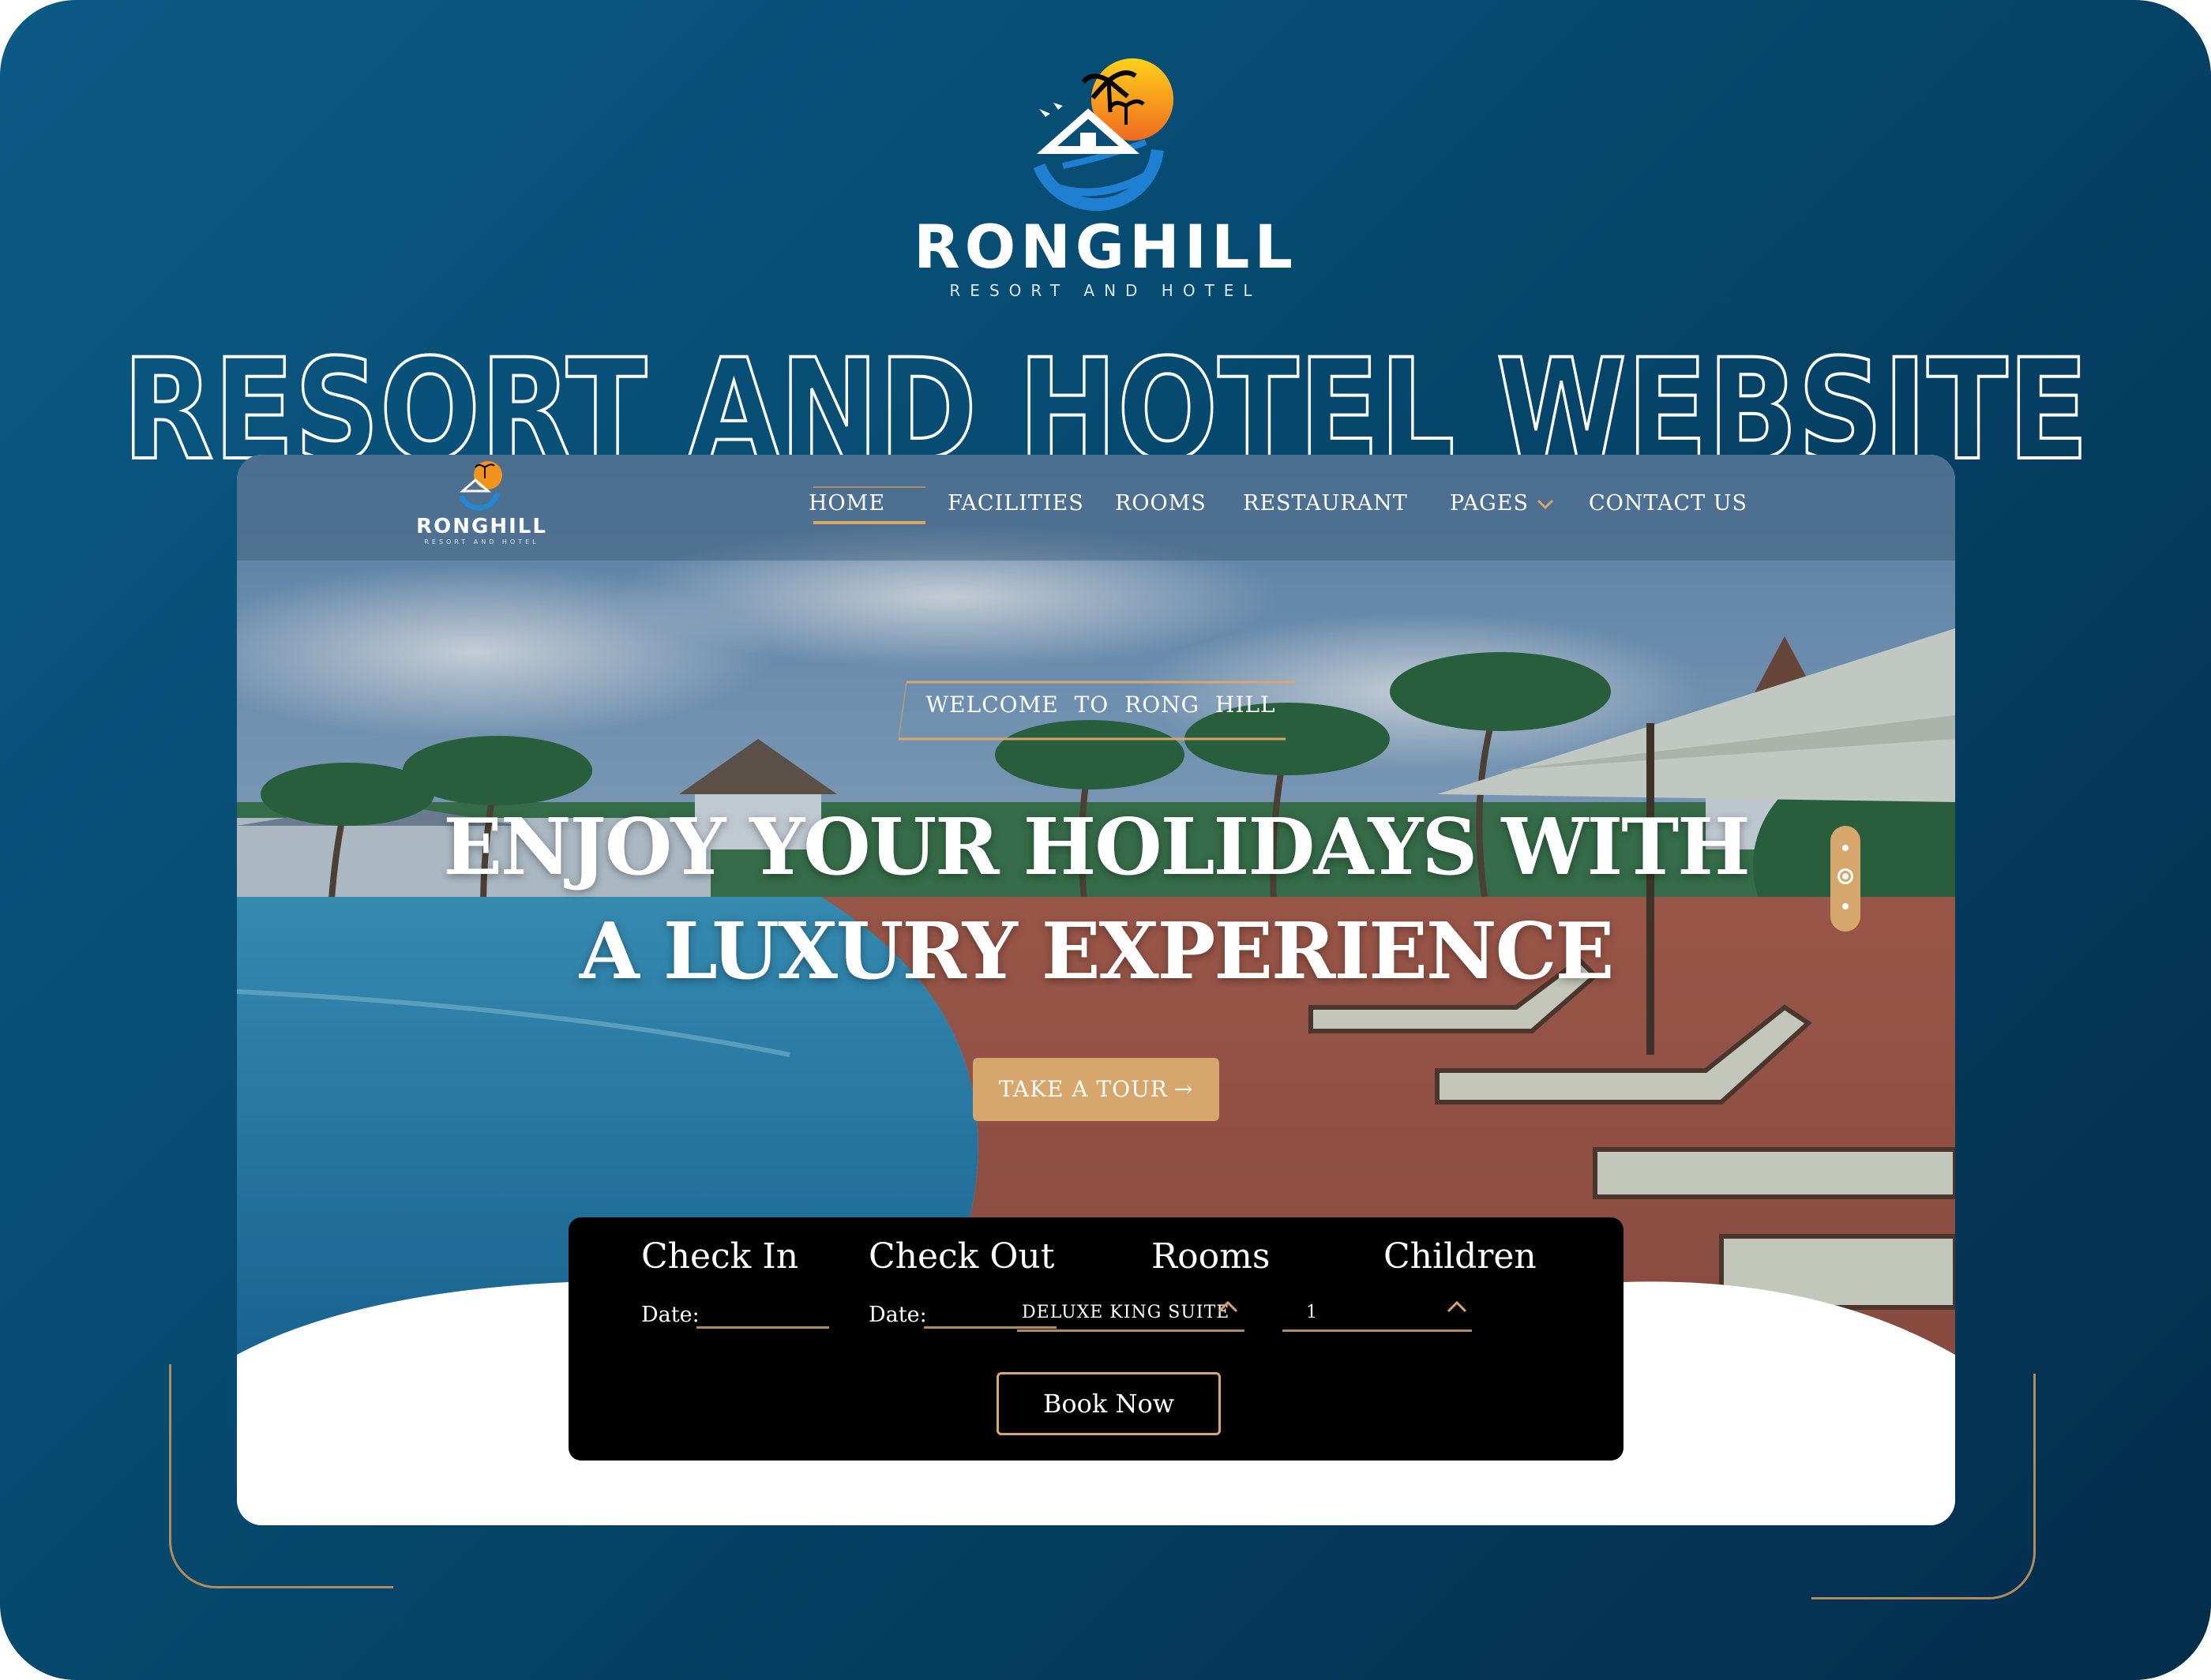 Image resolution: width=2211 pixels, height=1680 pixels. What do you see at coordinates (962, 1256) in the screenshot?
I see `check-out-heading: Check Out` at bounding box center [962, 1256].